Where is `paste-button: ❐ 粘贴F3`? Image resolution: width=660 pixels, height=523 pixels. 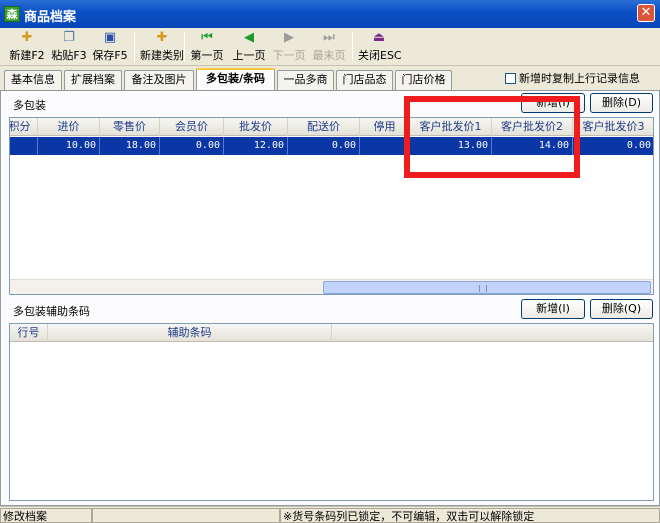
paste-button: ❐ 粘贴F3 is located at coordinates (69, 47).